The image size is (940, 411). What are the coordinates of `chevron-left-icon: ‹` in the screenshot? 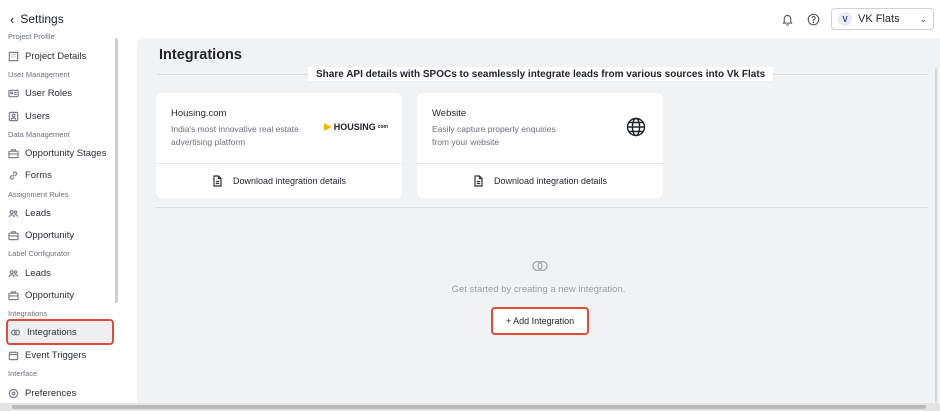 It's located at (12, 19).